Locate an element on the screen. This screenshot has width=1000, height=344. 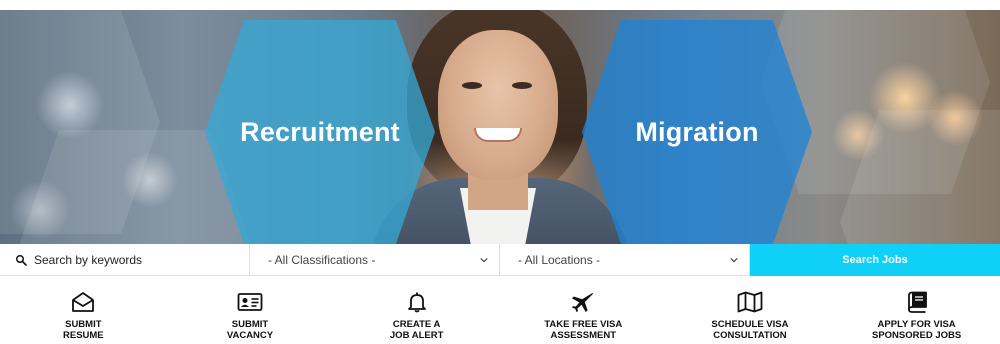
schedule-visa-consultation-action: SCHEDULE VISA CONSULTATION is located at coordinates (750, 310).